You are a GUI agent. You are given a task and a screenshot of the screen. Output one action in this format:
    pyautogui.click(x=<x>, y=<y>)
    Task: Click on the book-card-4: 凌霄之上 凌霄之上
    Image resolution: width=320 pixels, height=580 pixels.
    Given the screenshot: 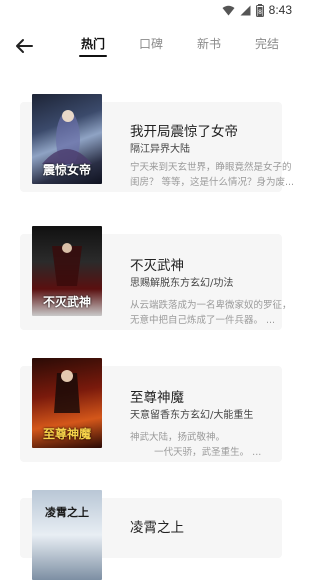 What is the action you would take?
    pyautogui.click(x=151, y=535)
    